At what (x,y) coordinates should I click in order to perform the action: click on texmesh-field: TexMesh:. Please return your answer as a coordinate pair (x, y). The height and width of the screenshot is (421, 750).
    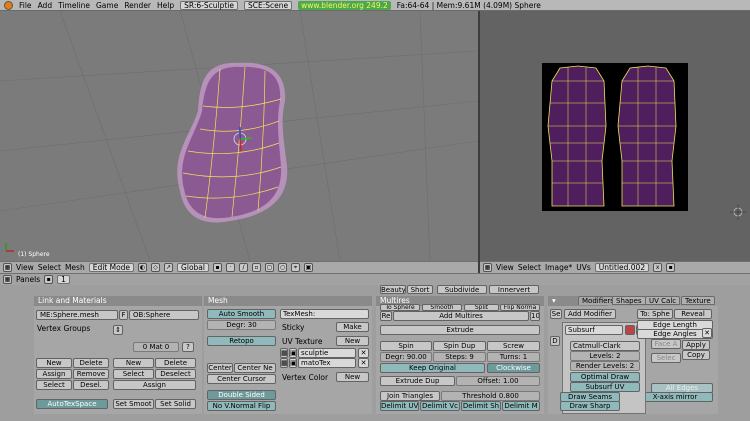
    Looking at the image, I should click on (324, 314).